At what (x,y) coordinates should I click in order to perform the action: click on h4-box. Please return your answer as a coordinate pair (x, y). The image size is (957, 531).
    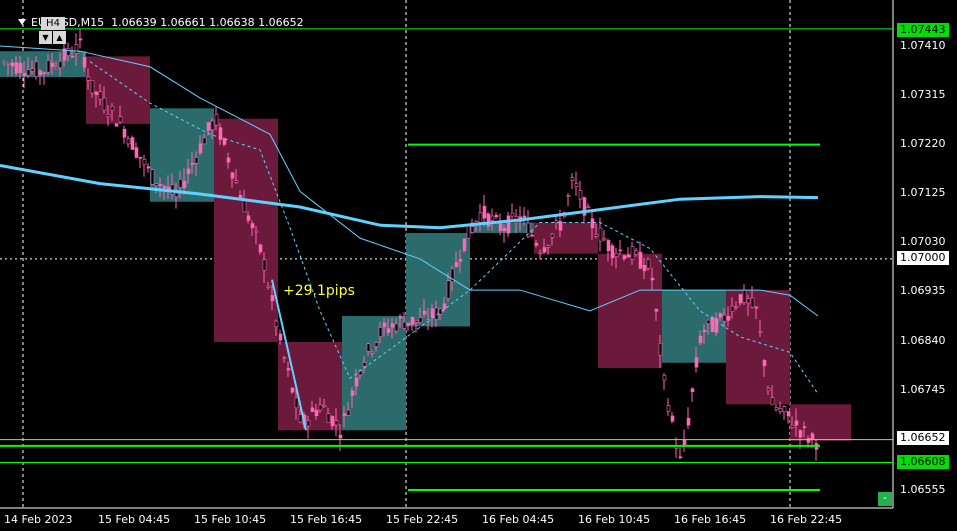
    Looking at the image, I should click on (246, 230).